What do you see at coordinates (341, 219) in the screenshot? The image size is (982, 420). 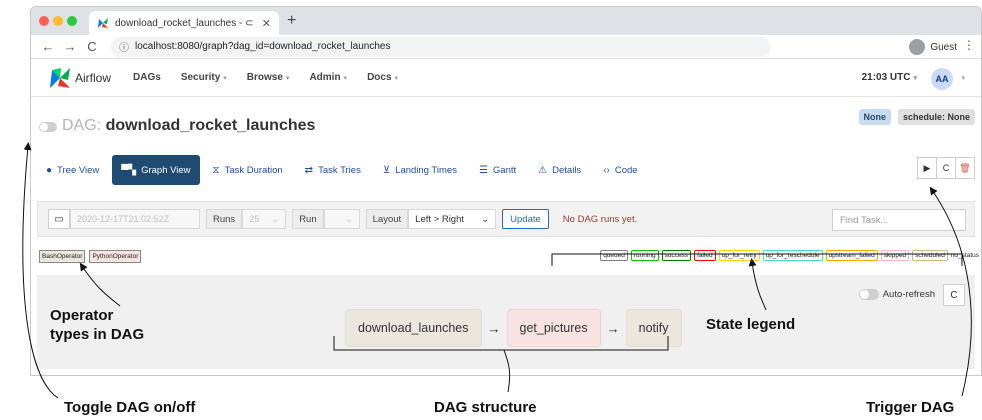 I see `run-select: ⌄` at bounding box center [341, 219].